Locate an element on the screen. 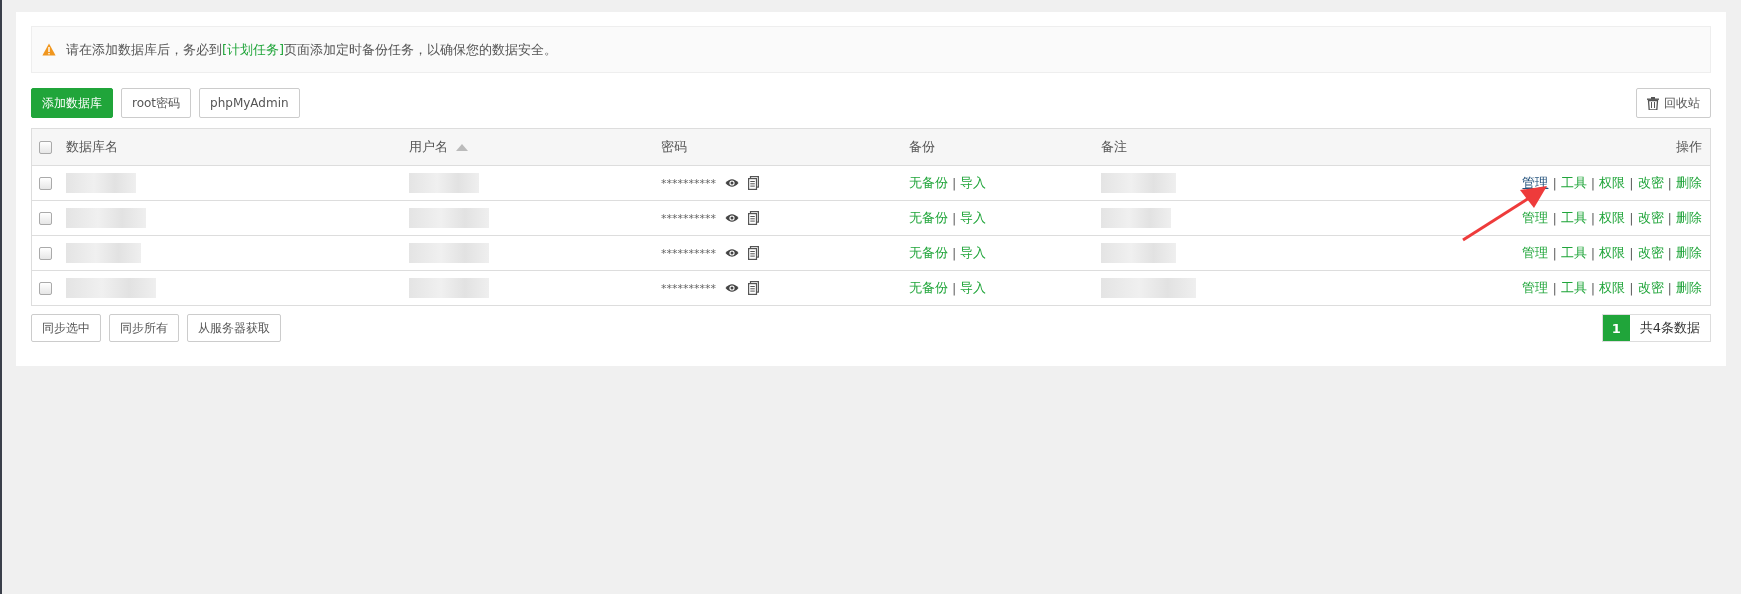 This screenshot has width=1741, height=594. trash-icon is located at coordinates (1653, 103).